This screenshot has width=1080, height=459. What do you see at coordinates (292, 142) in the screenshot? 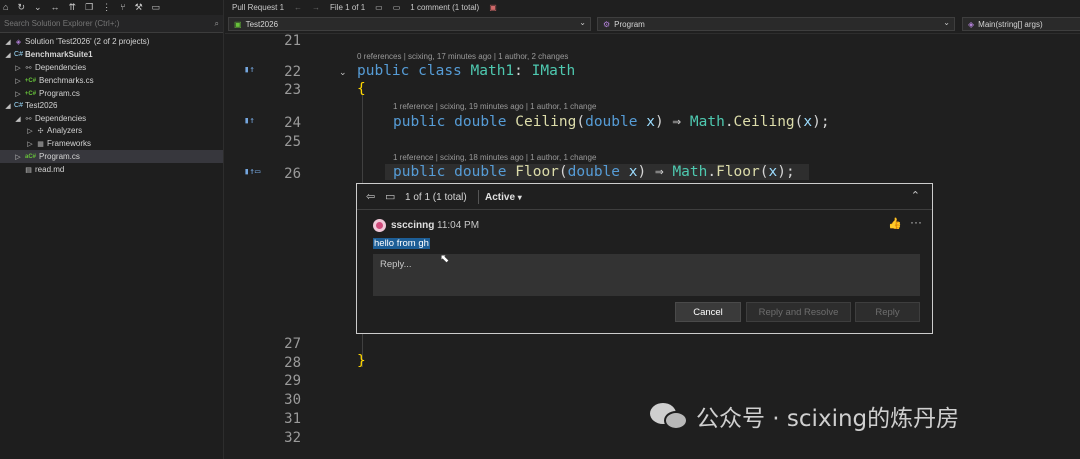
I see `line-number: 25` at bounding box center [292, 142].